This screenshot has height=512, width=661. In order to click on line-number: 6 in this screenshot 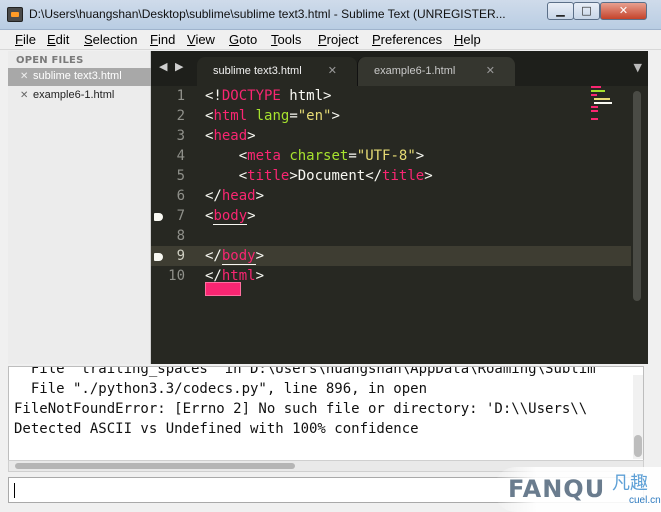, I will do `click(180, 196)`.